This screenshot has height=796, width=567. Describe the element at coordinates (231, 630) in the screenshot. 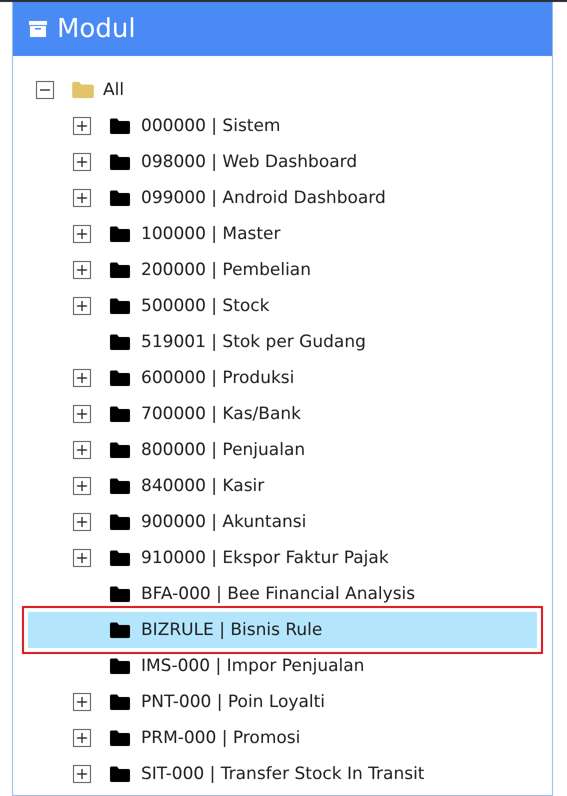

I see `tree-item: BIZRULE | Bisnis Rule` at that location.